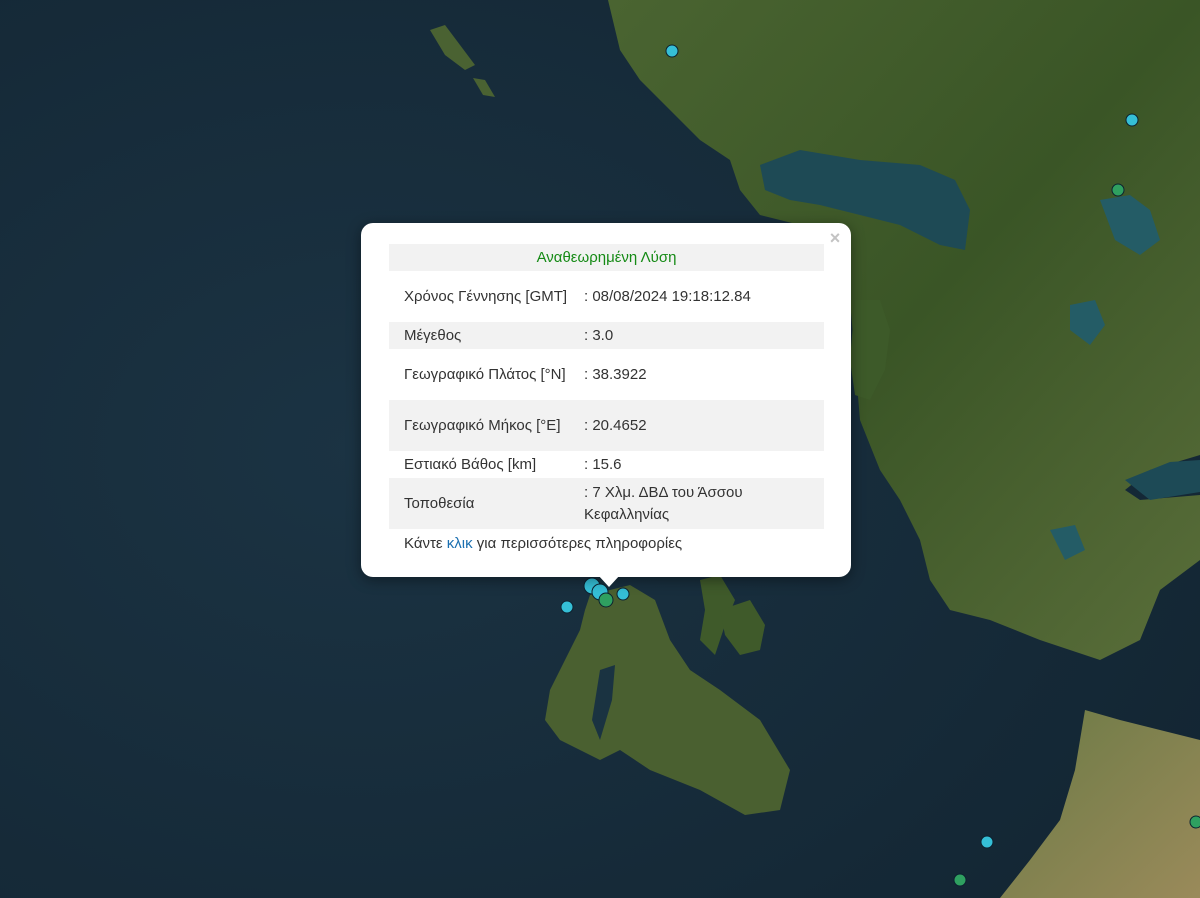  I want to click on info-row-depth: Εστιακό Βάθος [km] : 15.6, so click(606, 464).